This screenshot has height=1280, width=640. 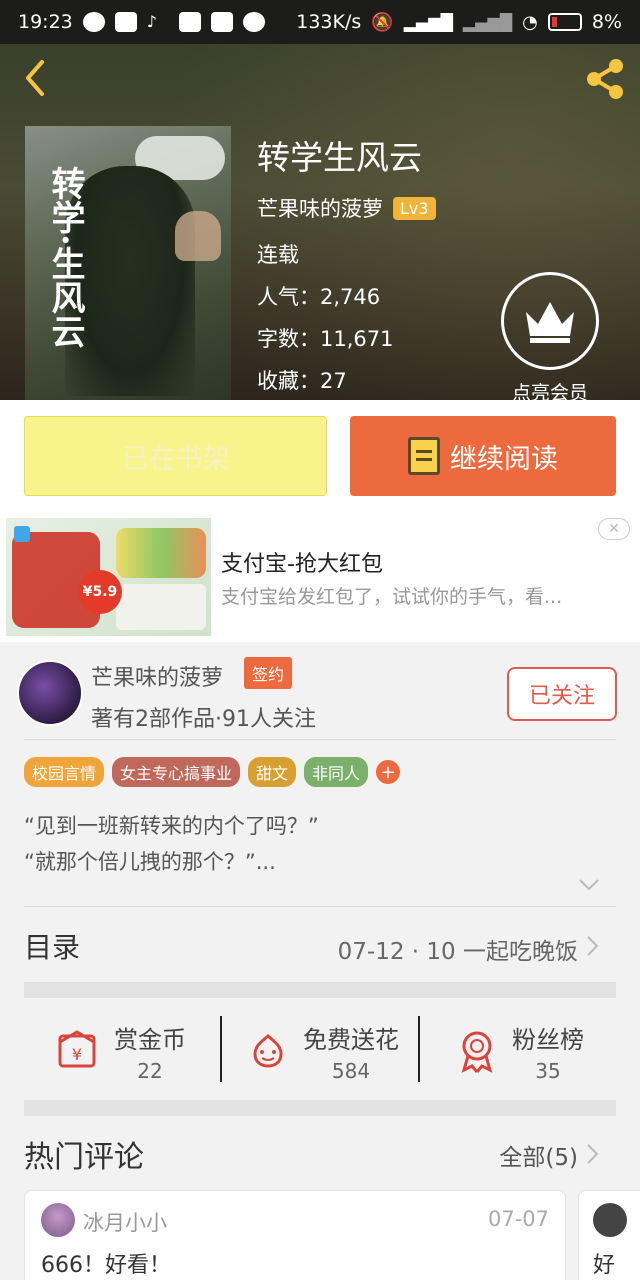 I want to click on book-popularity: 人气：2,746, so click(x=319, y=297).